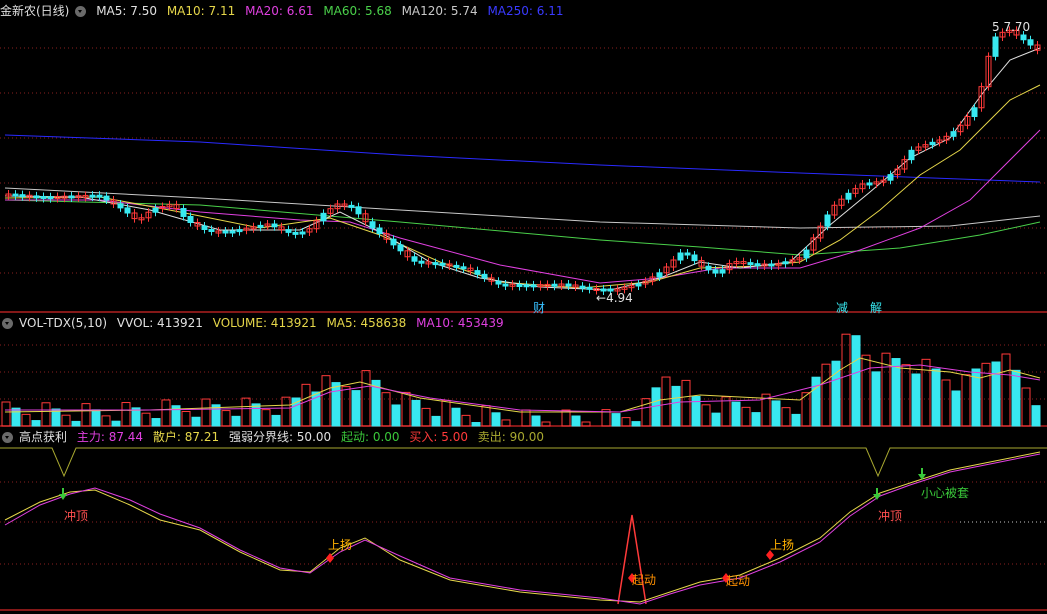 The height and width of the screenshot is (614, 1047). What do you see at coordinates (1011, 27) in the screenshot?
I see `high-price-label: 5 7.70` at bounding box center [1011, 27].